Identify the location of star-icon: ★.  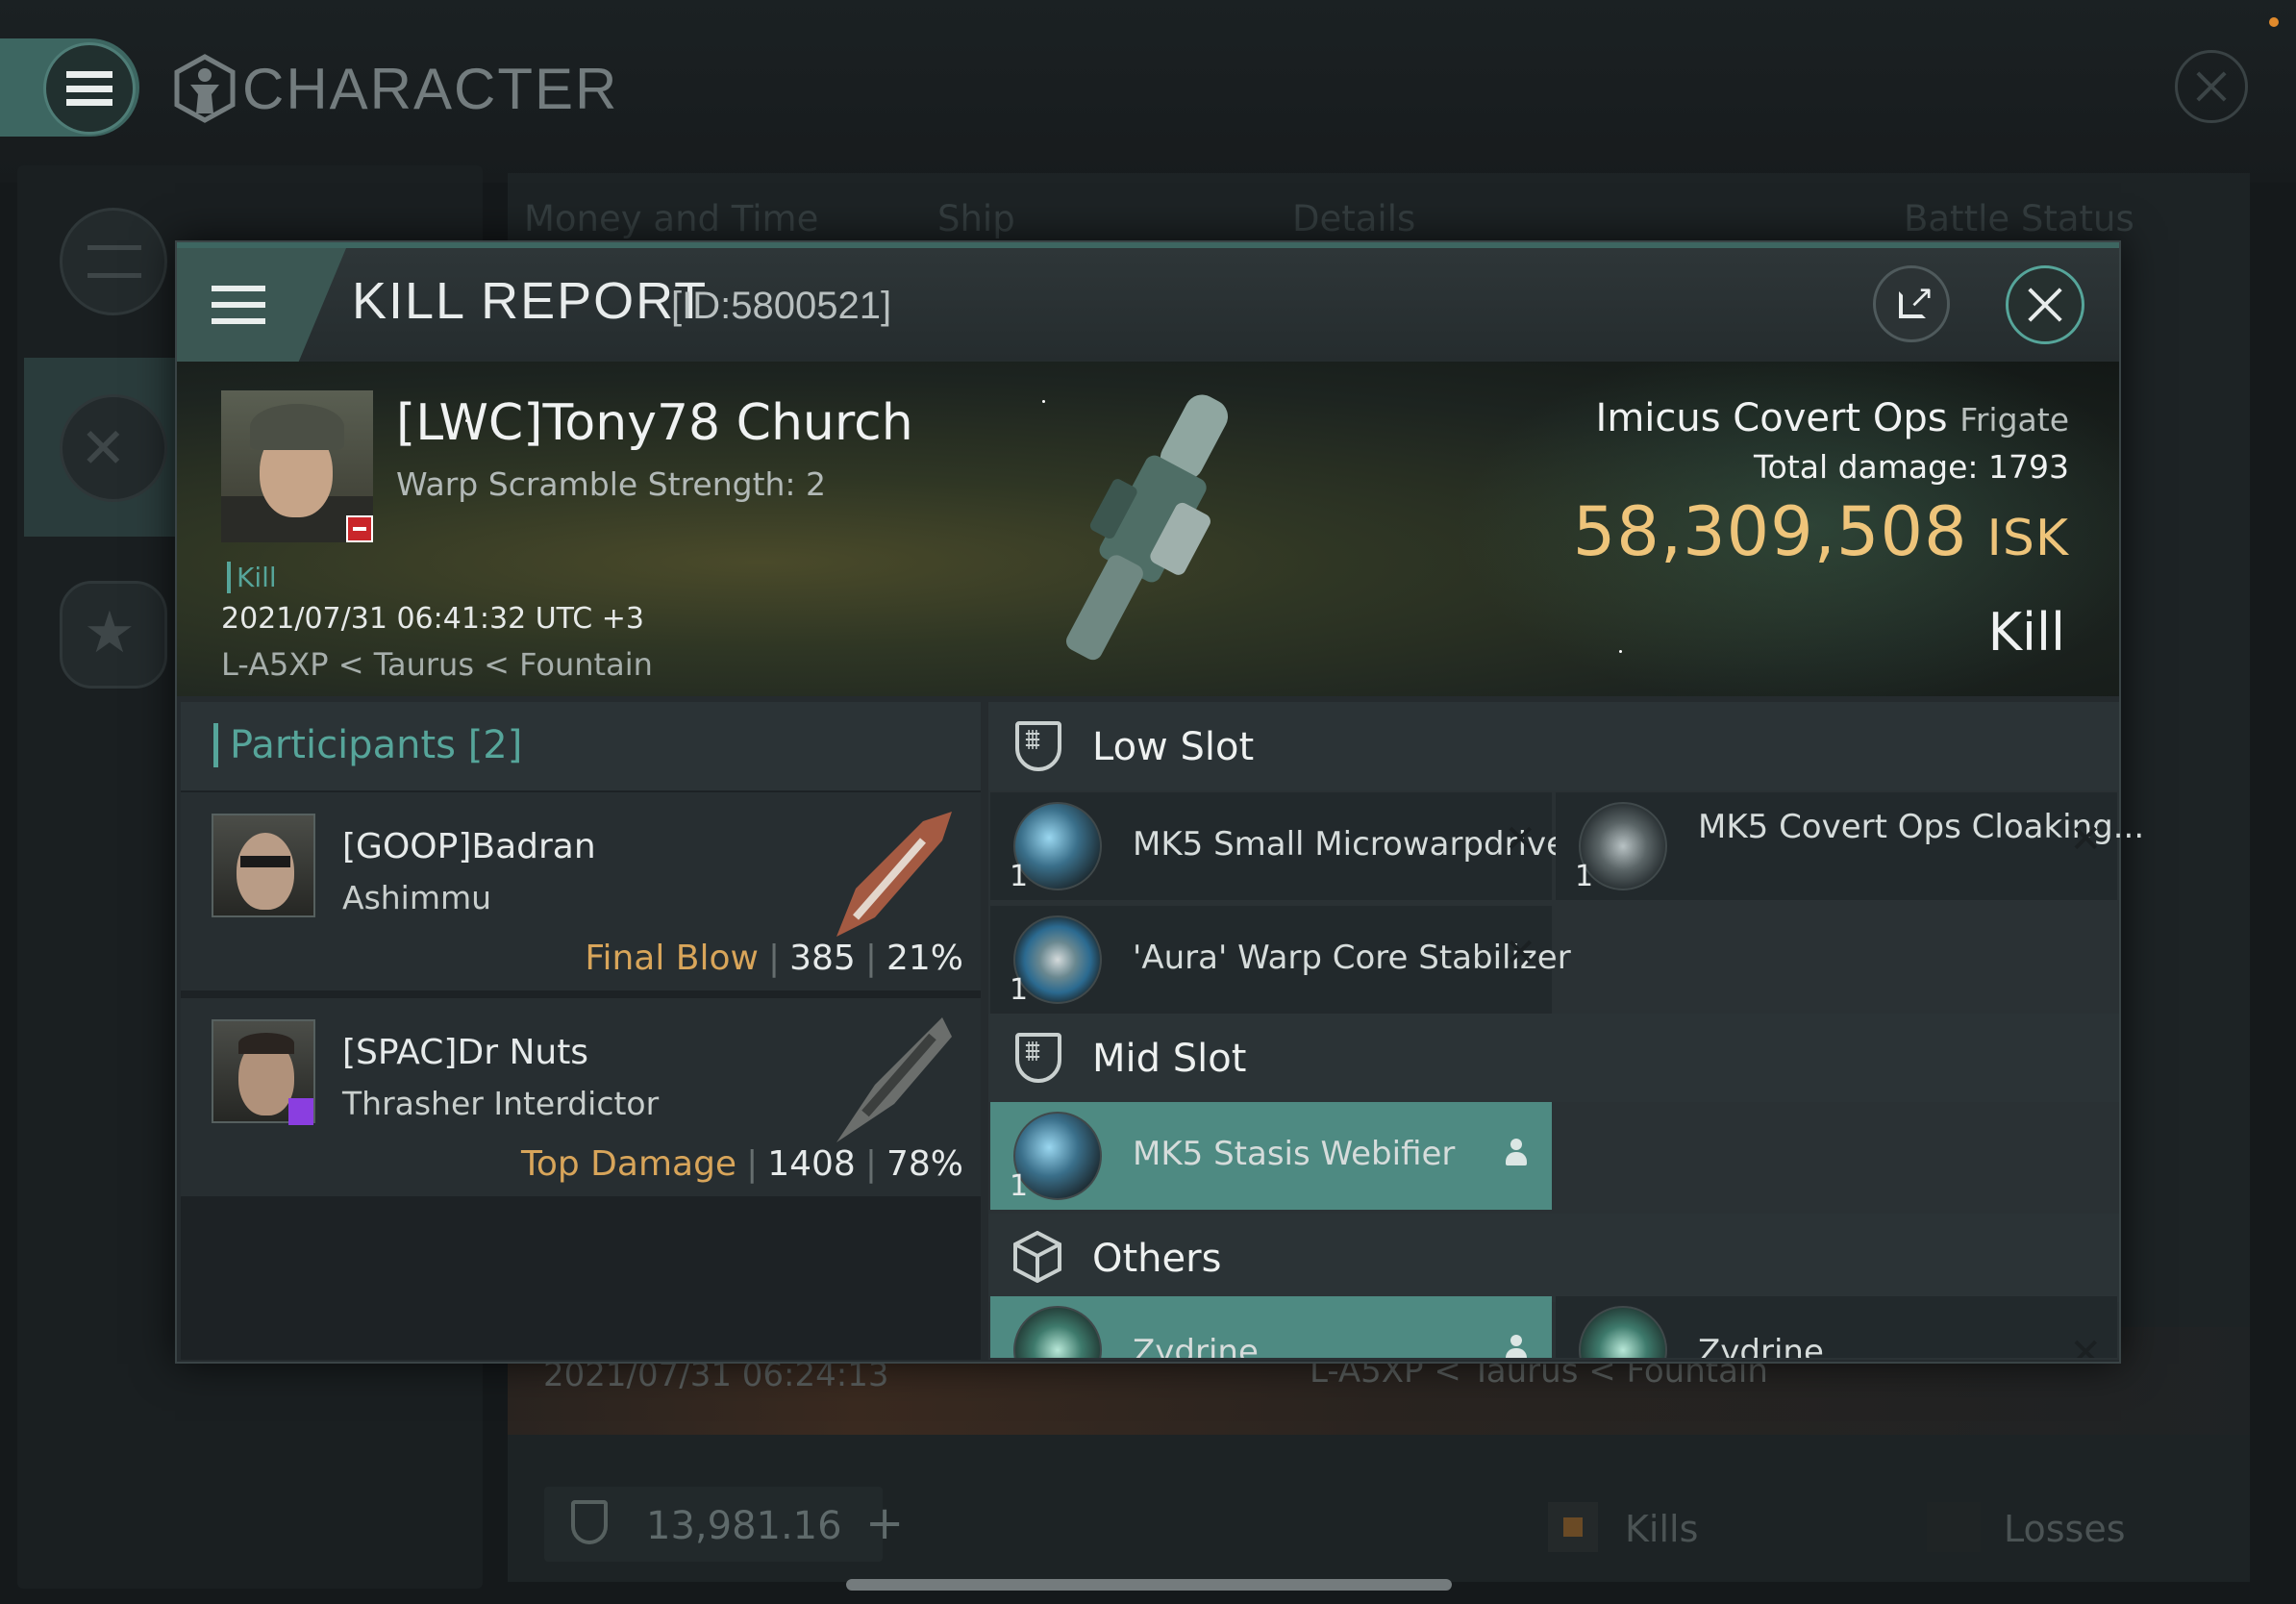
(110, 632).